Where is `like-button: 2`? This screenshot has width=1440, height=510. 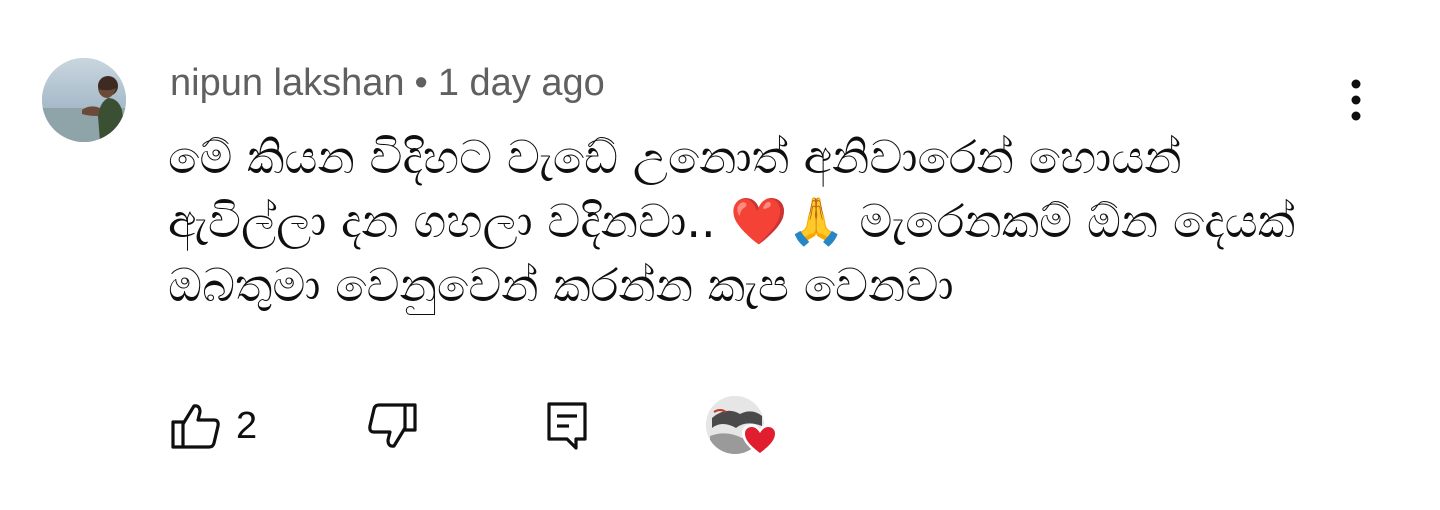 like-button: 2 is located at coordinates (213, 426).